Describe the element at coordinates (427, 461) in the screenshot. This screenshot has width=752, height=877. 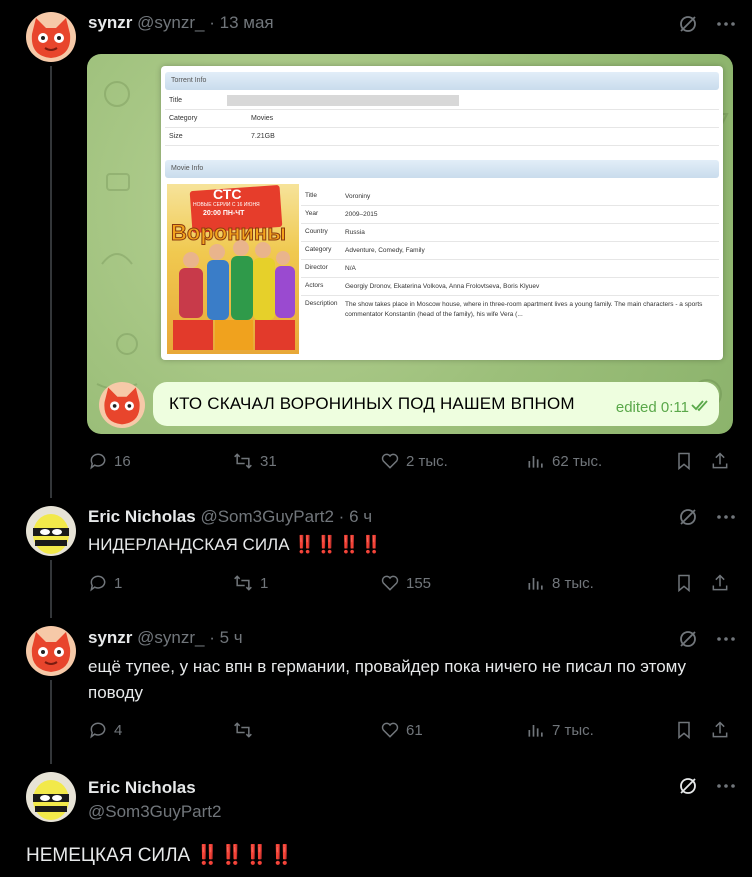
I see `like-count: 2 тыс.` at that location.